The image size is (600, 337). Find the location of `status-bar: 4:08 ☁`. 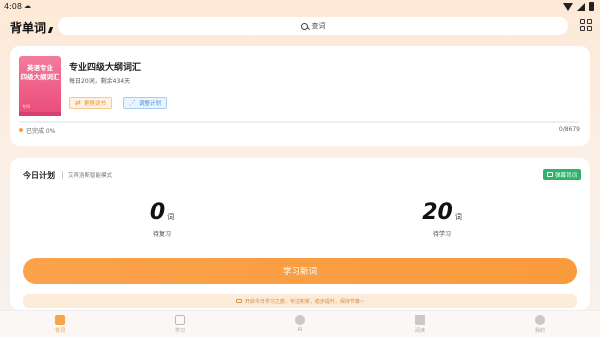

status-bar: 4:08 ☁ is located at coordinates (300, 7).